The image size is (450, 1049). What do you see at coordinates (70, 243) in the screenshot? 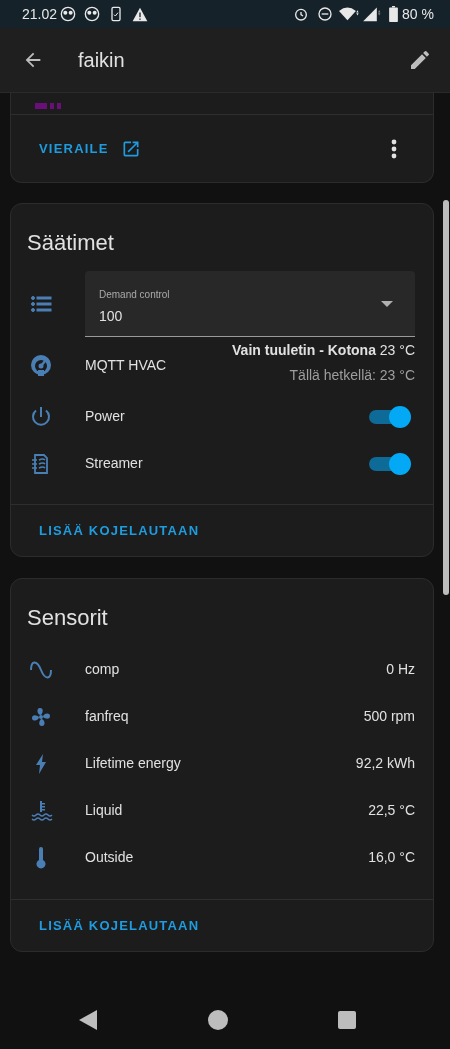
I see `card-title: Säätimet` at bounding box center [70, 243].